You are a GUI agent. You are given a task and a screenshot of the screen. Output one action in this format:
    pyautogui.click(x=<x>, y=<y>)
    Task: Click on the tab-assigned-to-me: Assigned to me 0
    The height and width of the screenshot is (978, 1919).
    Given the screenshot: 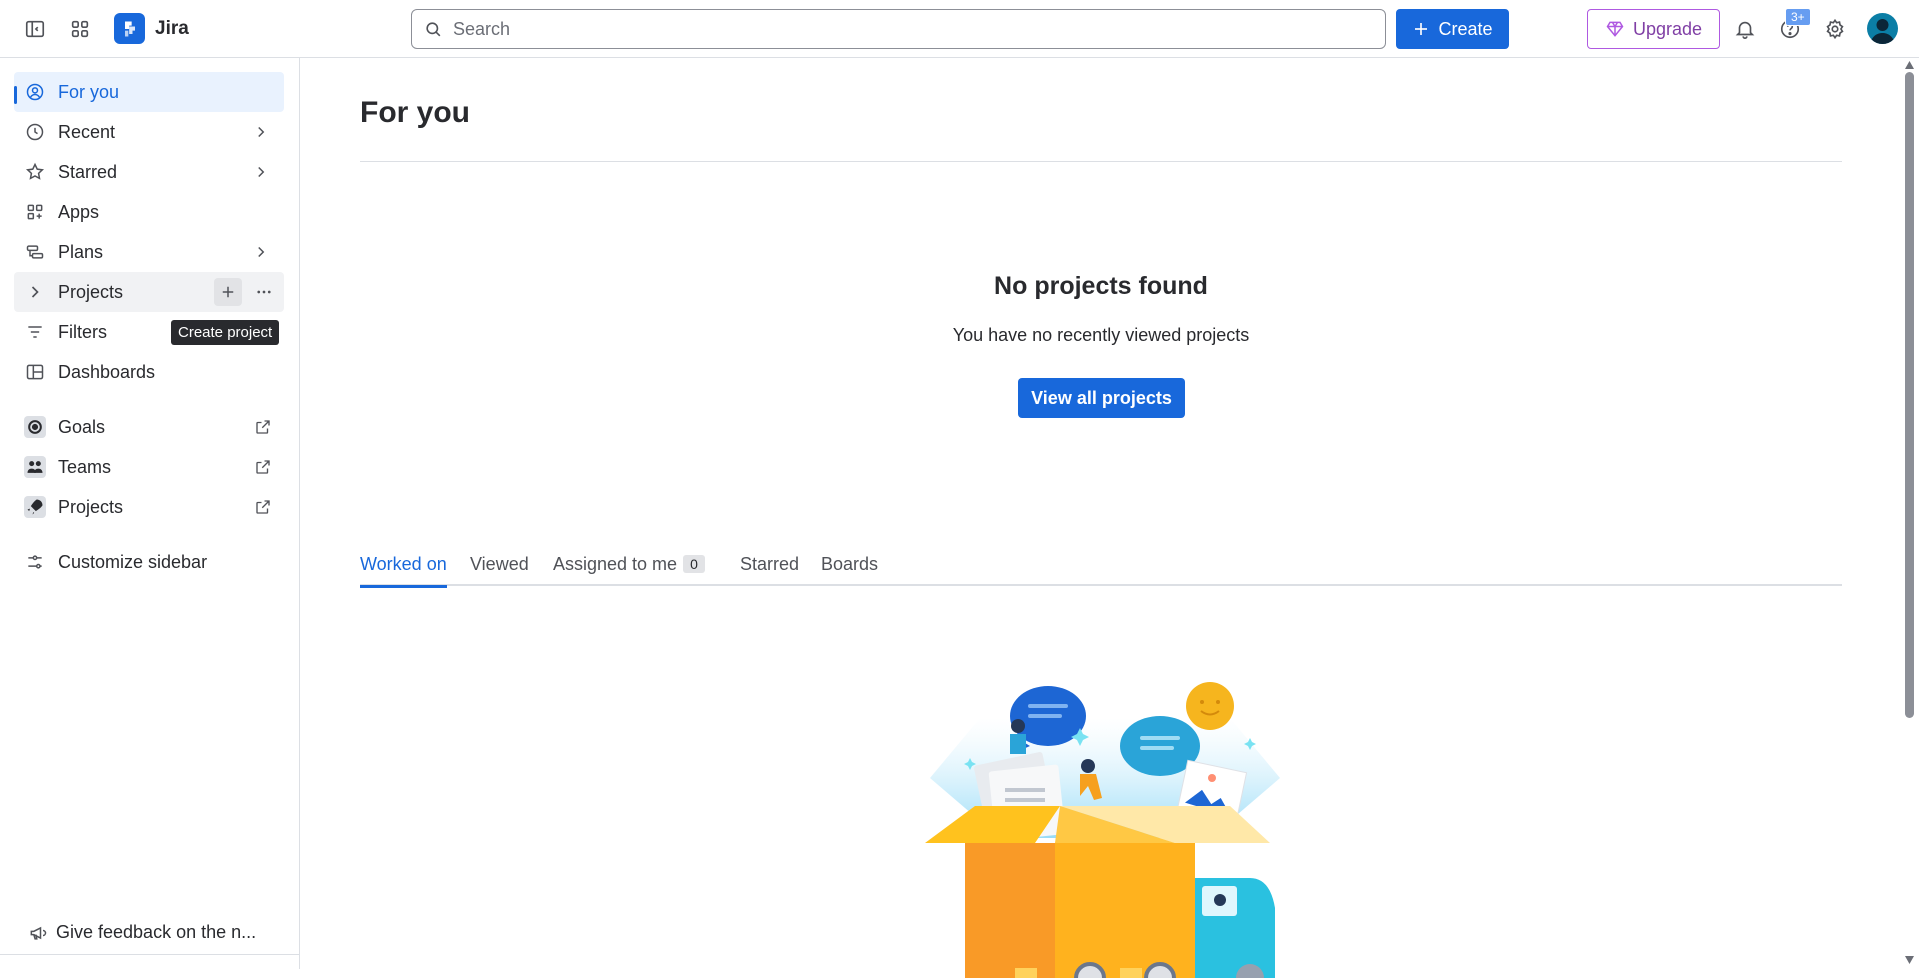 What is the action you would take?
    pyautogui.click(x=629, y=570)
    